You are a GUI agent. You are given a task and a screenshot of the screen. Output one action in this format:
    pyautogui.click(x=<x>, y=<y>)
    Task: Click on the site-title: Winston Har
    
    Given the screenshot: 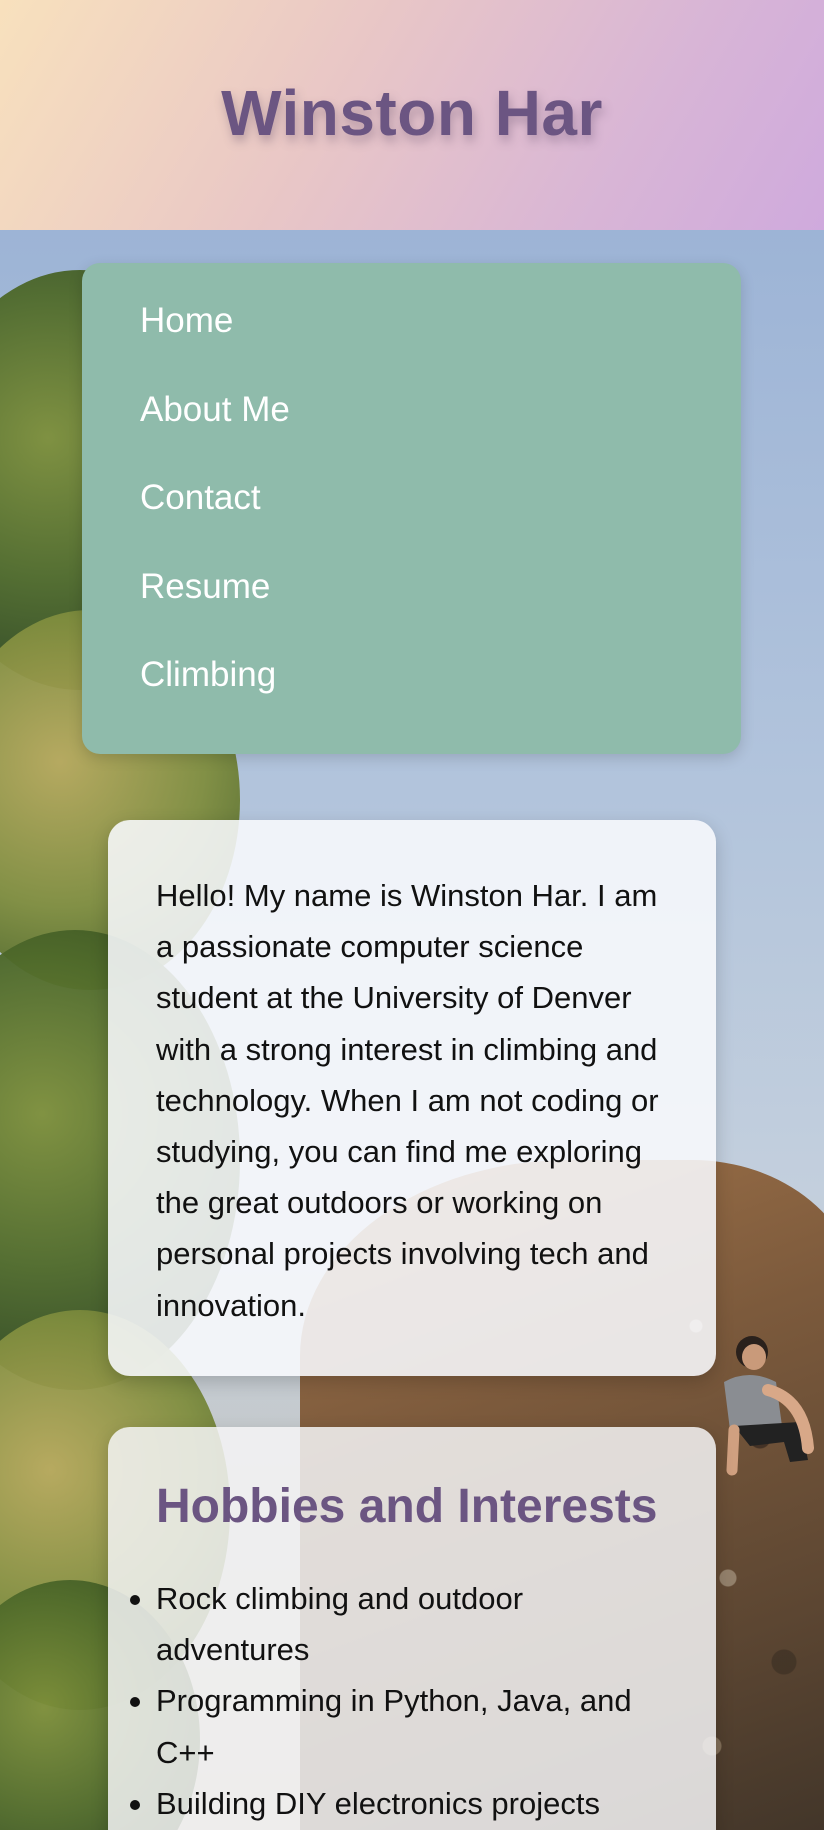 What is the action you would take?
    pyautogui.click(x=412, y=113)
    